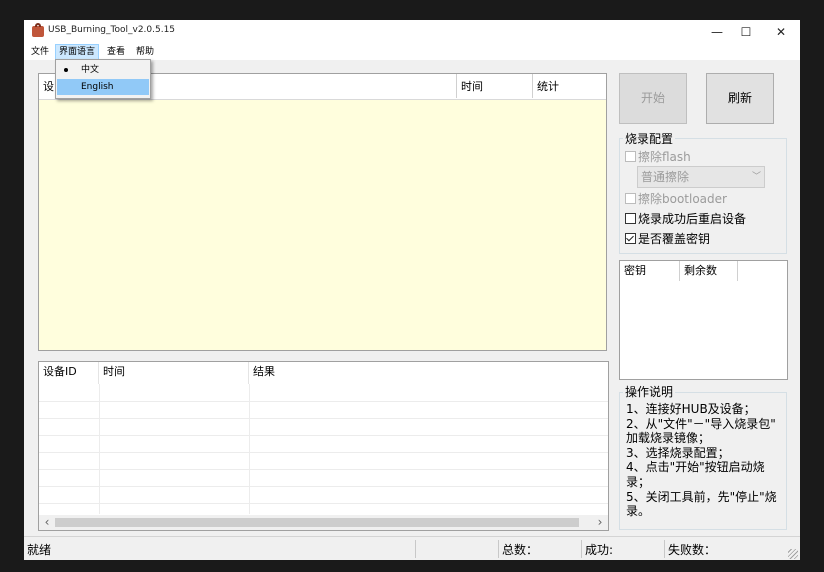  What do you see at coordinates (781, 32) in the screenshot?
I see `close-button: ✕` at bounding box center [781, 32].